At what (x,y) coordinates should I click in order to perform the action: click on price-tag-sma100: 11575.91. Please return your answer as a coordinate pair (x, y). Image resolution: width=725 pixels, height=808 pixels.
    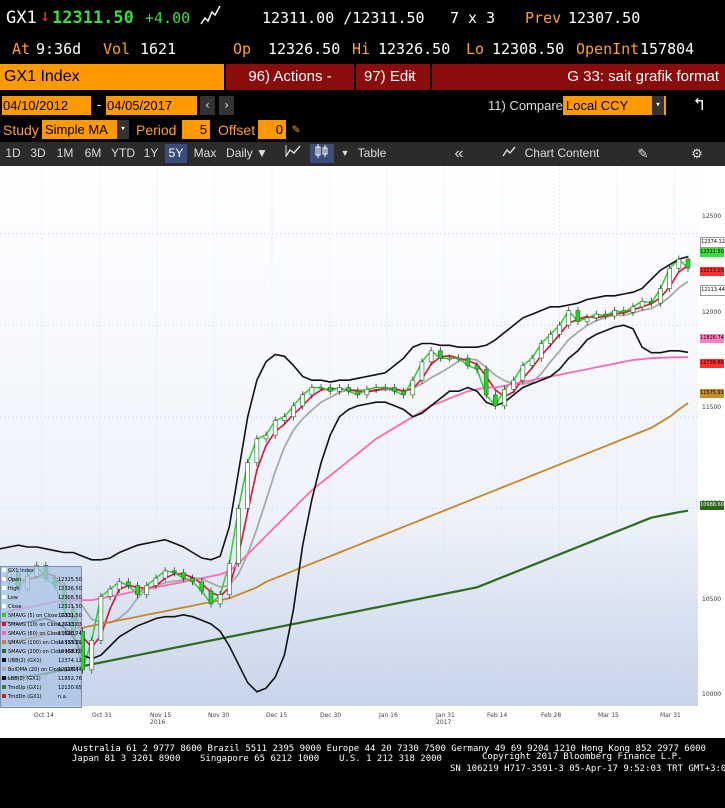
    Looking at the image, I should click on (712, 393).